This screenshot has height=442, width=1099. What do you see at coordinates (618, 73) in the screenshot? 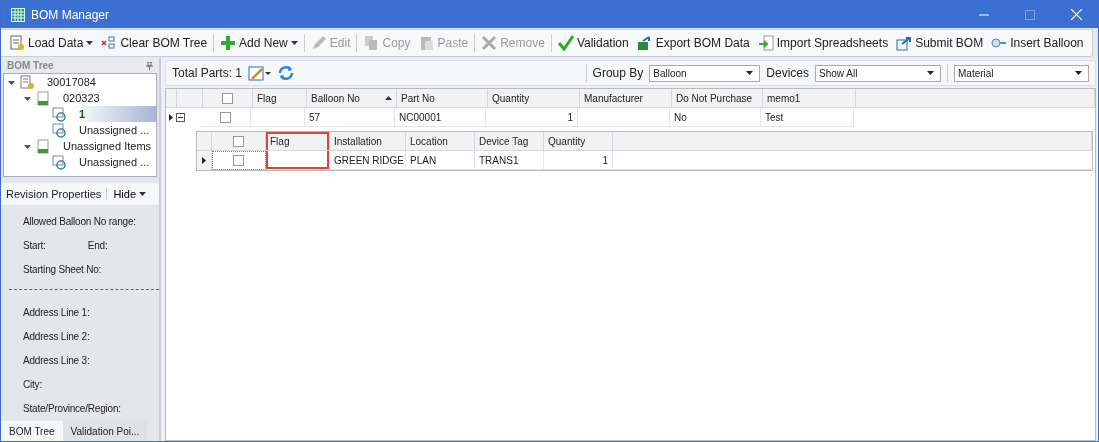
I see `group-by-label: Group By` at bounding box center [618, 73].